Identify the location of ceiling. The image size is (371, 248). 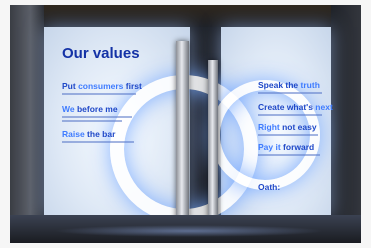
(187, 16).